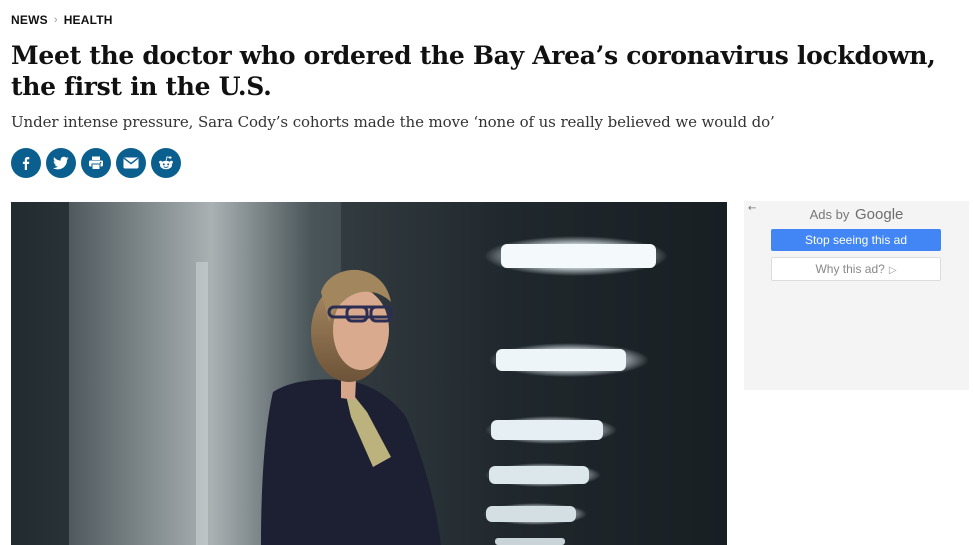 This screenshot has width=973, height=545. I want to click on adchoices-icon: ▷, so click(892, 270).